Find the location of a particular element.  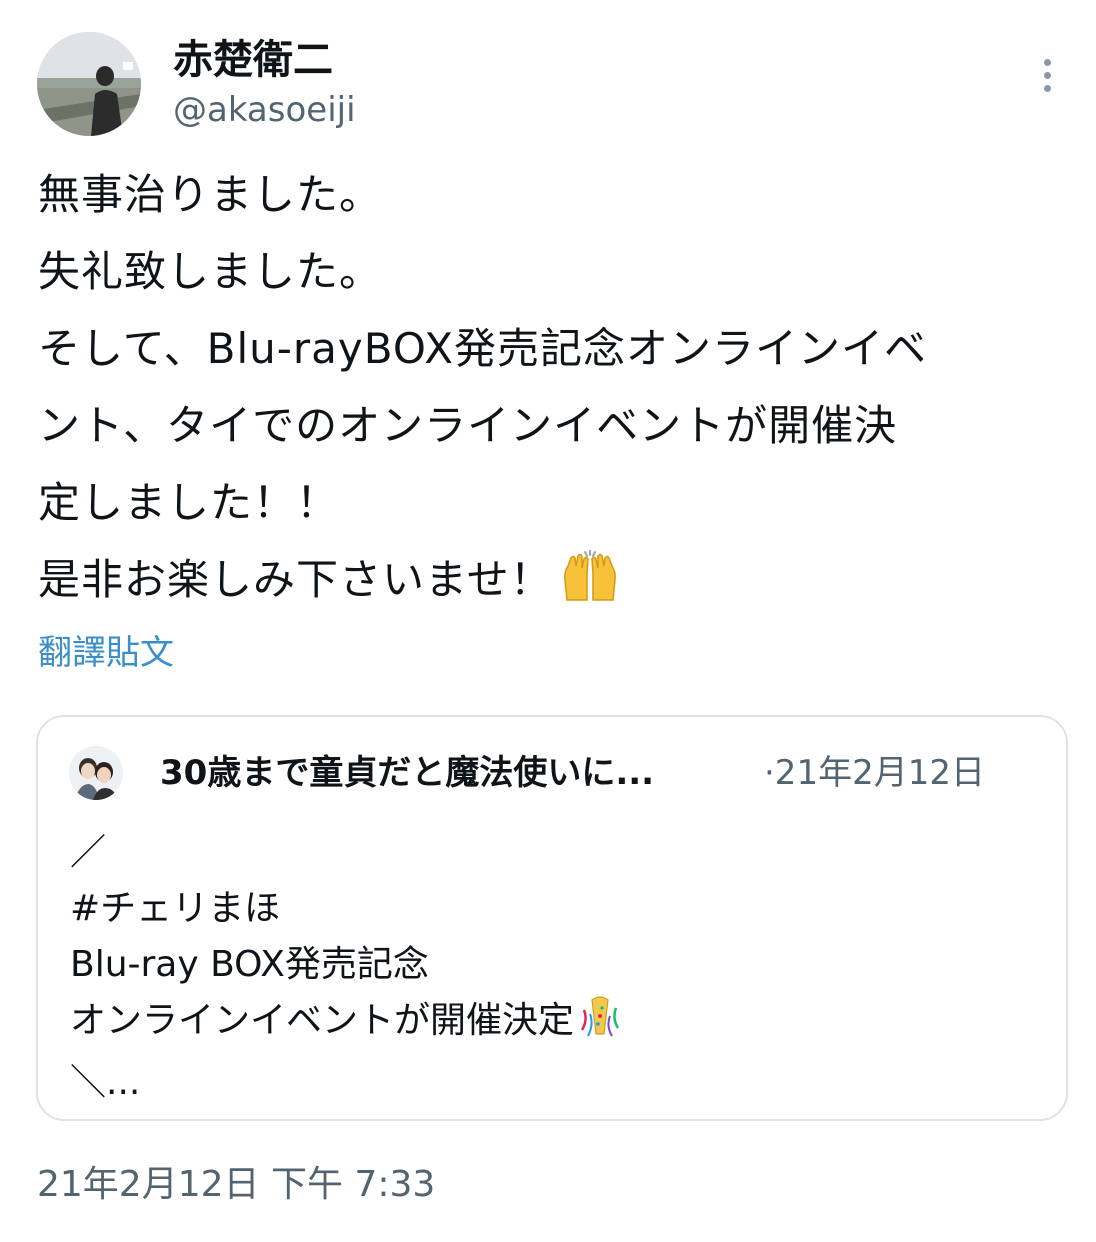

quote-line: Blu-ray BOX発売記念 is located at coordinates (249, 964).